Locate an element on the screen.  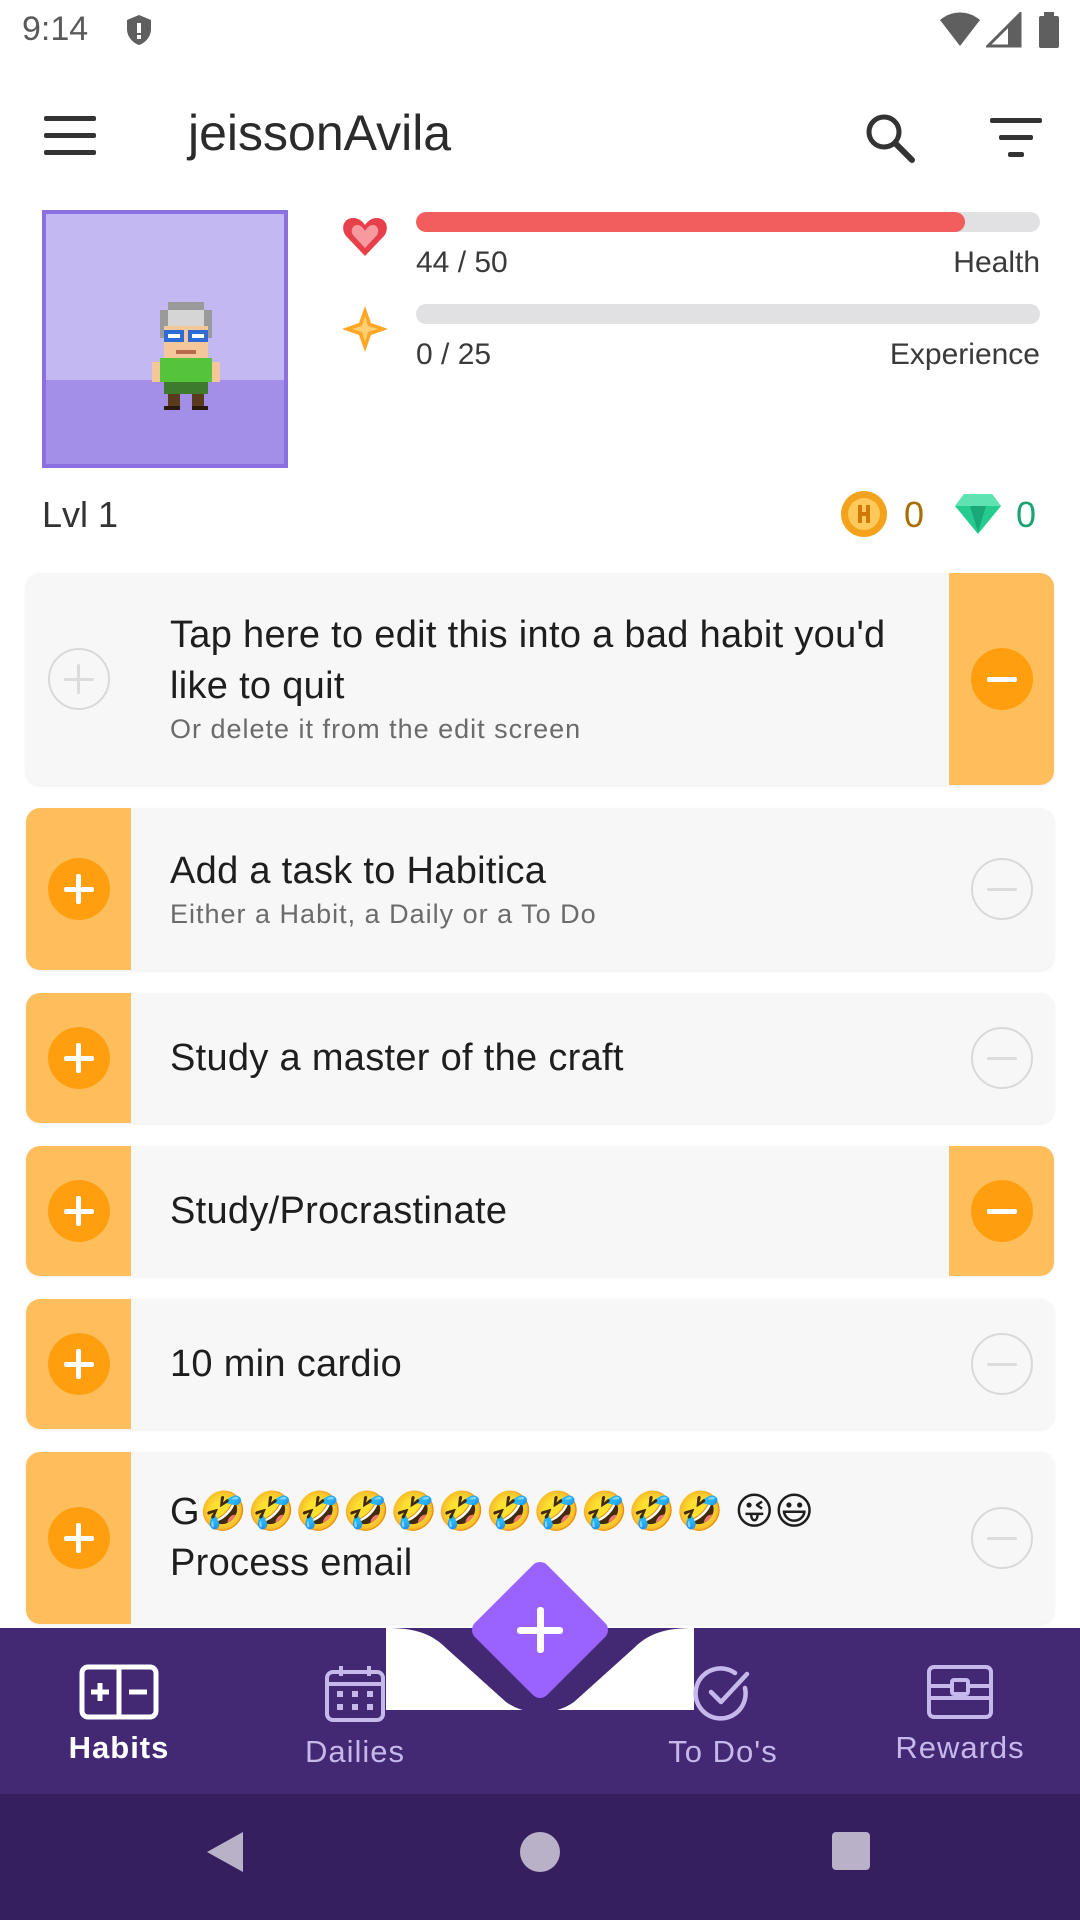
signal-icon is located at coordinates (1004, 30).